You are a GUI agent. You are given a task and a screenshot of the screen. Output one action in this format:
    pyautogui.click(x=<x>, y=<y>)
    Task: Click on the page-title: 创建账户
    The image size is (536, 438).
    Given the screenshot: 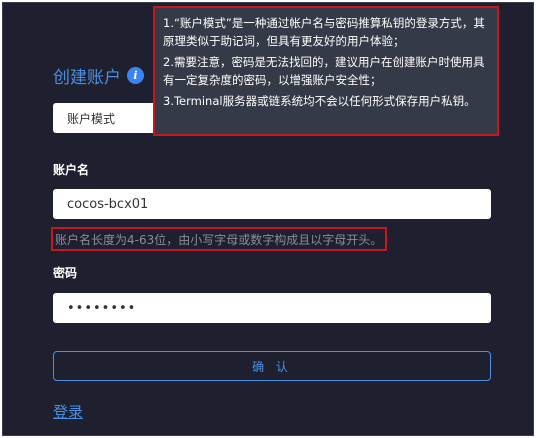 What is the action you would take?
    pyautogui.click(x=87, y=78)
    